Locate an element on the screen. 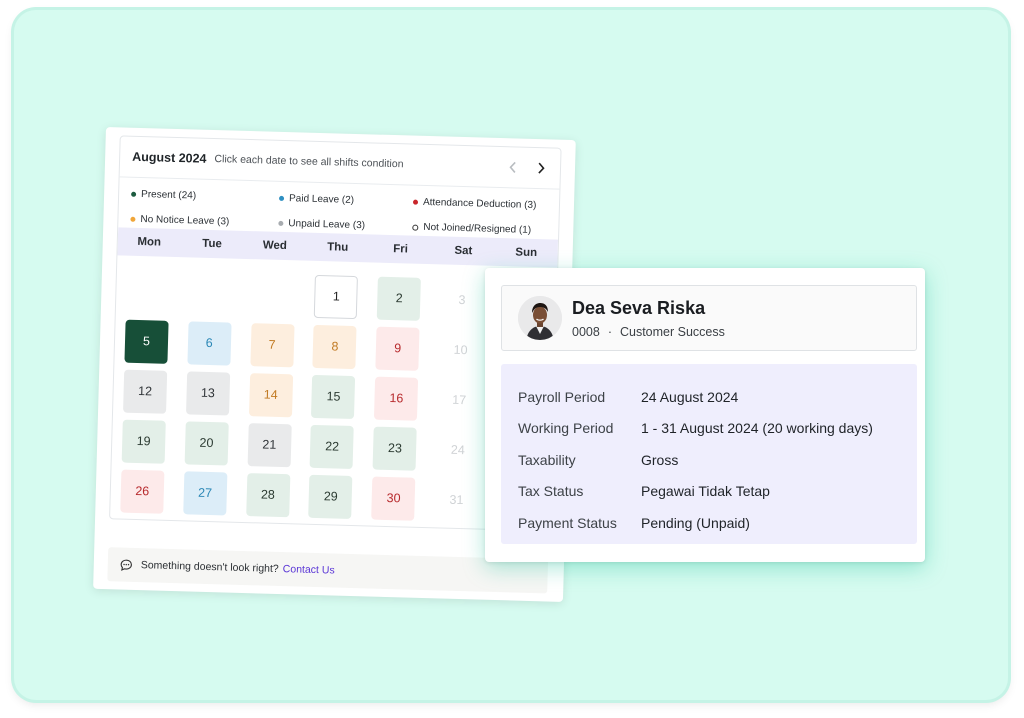 Image resolution: width=1024 pixels, height=718 pixels. employee-department: Customer Success is located at coordinates (672, 331).